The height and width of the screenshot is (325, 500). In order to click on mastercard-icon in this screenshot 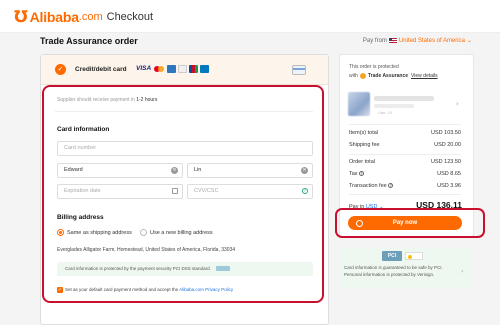, I will do `click(159, 69)`.